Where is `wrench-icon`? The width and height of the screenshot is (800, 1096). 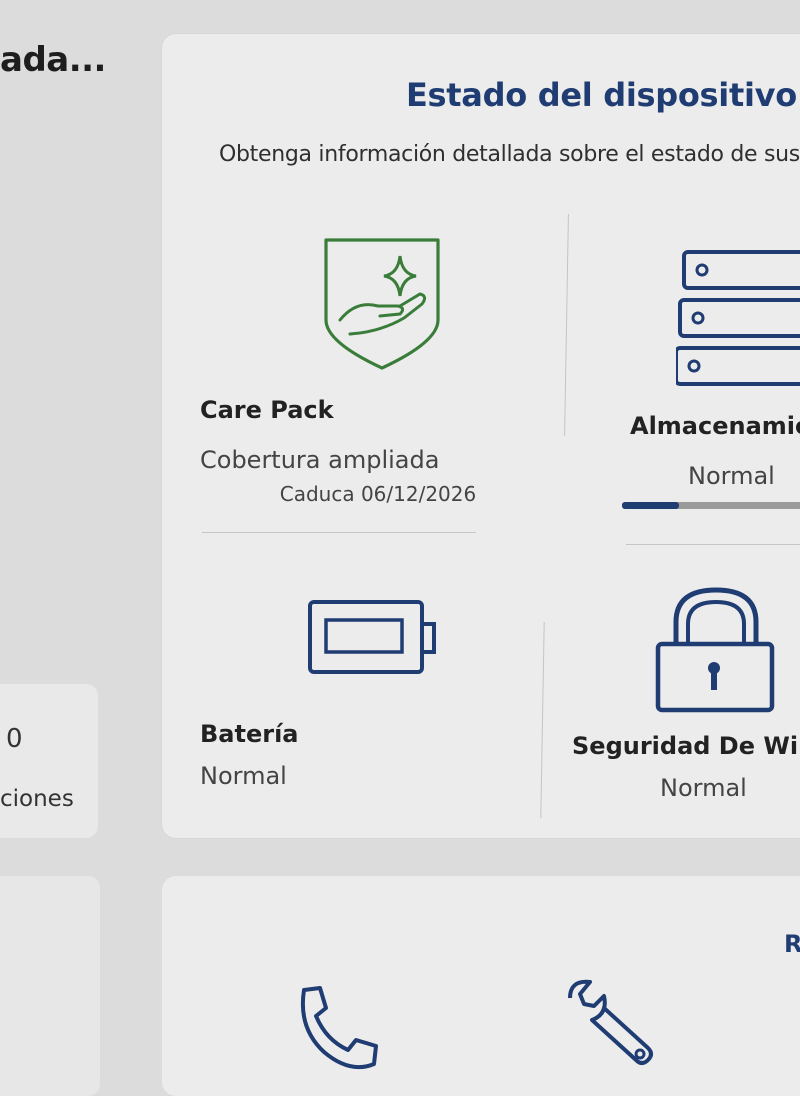
wrench-icon is located at coordinates (612, 1023).